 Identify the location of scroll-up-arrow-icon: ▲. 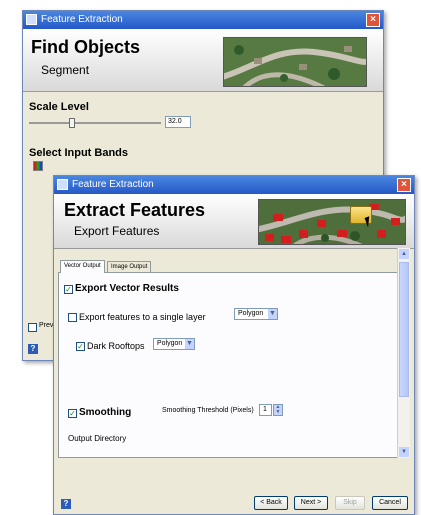
(404, 254).